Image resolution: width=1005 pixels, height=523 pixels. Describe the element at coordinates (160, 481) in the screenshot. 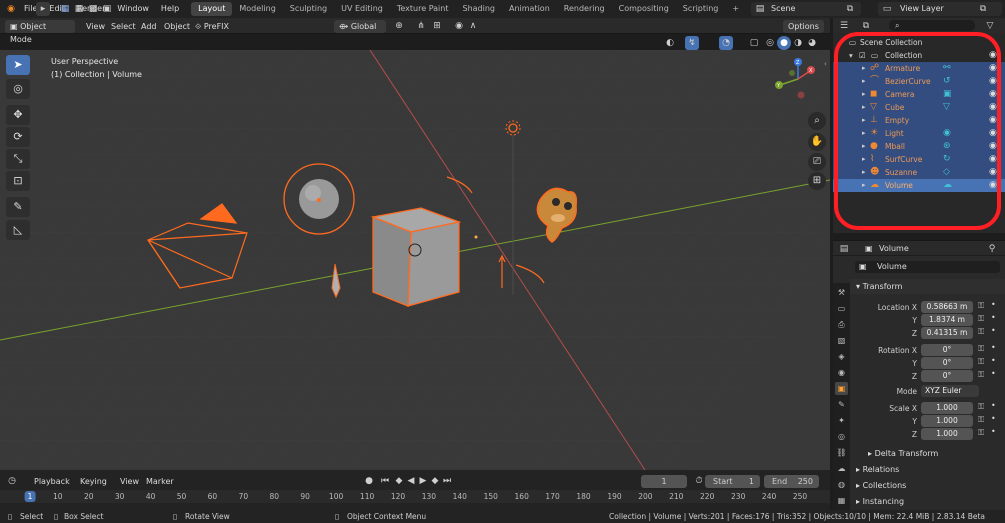

I see `marker-menu: Marker` at that location.